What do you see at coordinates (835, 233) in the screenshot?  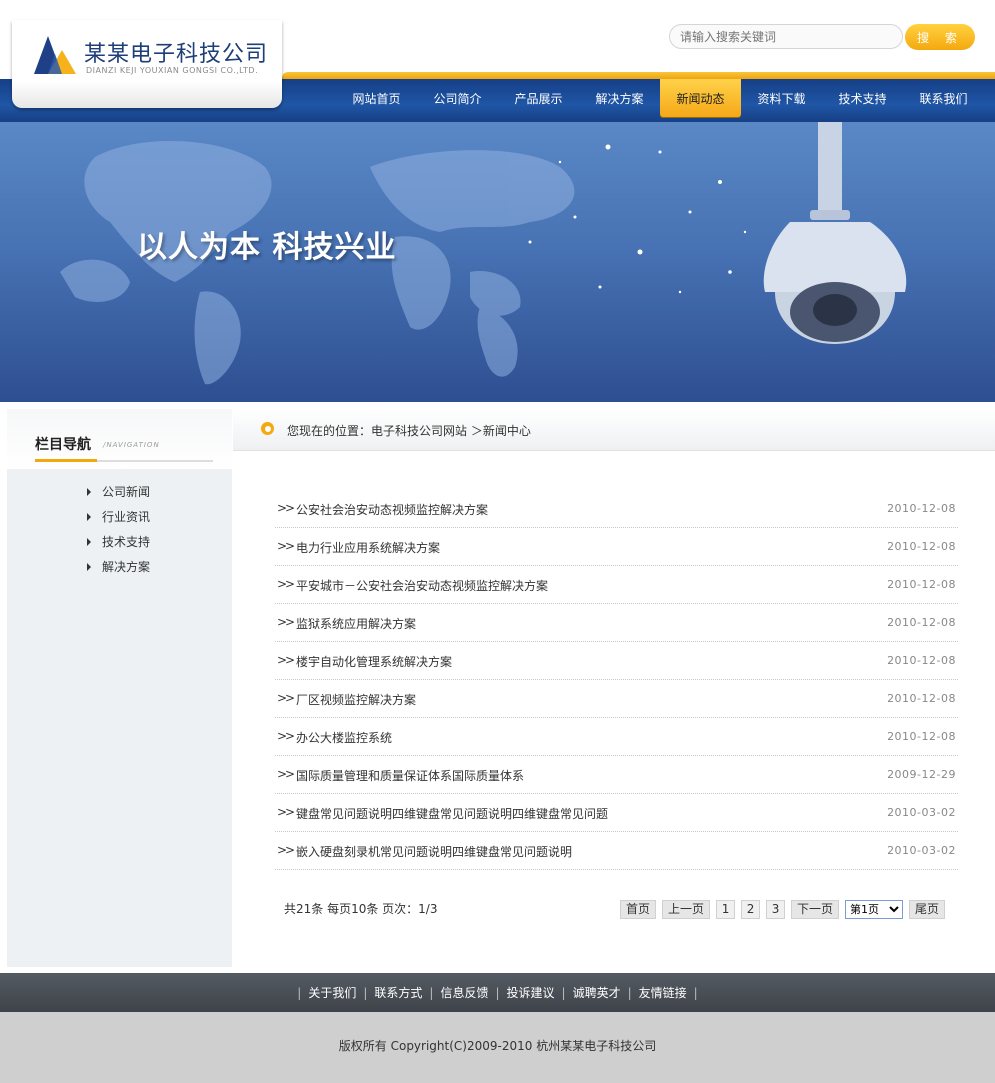 I see `dome-camera-image` at bounding box center [835, 233].